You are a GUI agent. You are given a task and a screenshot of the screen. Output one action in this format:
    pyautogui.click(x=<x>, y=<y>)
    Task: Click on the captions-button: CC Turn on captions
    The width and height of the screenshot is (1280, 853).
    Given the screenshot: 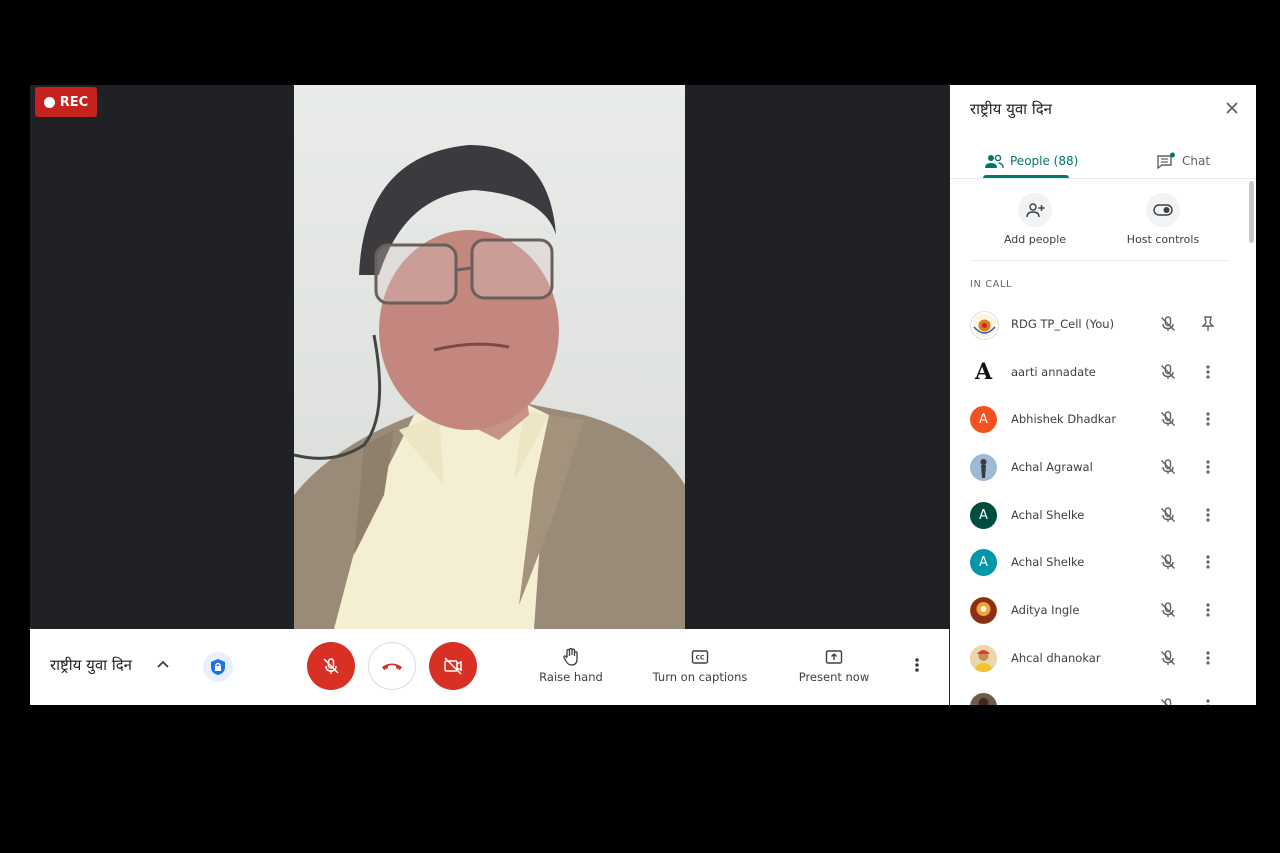 What is the action you would take?
    pyautogui.click(x=700, y=665)
    